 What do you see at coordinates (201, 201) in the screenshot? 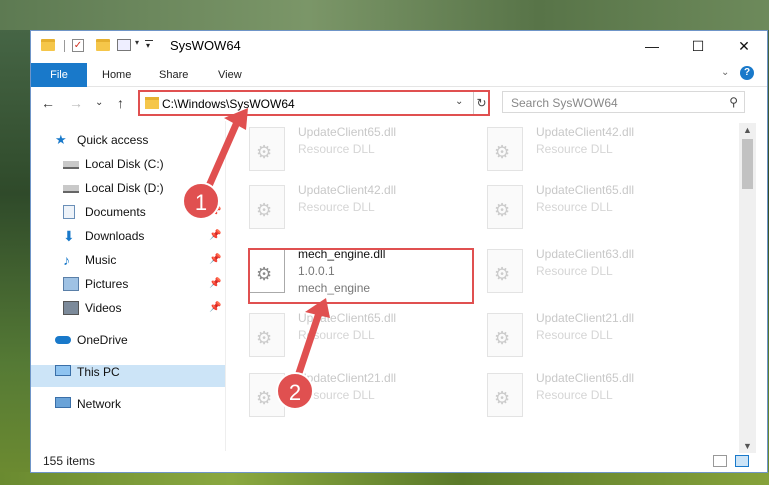
I see `callout-step-1: 1` at bounding box center [201, 201].